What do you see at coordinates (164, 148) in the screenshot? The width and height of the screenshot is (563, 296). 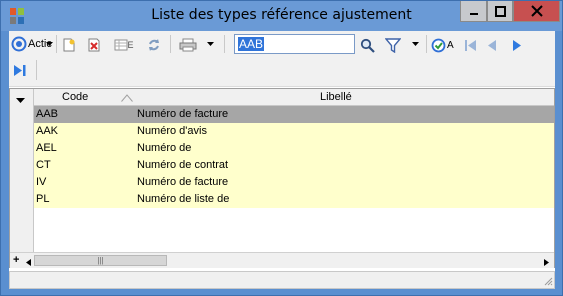 I see `cell-libelle: Numéro de` at bounding box center [164, 148].